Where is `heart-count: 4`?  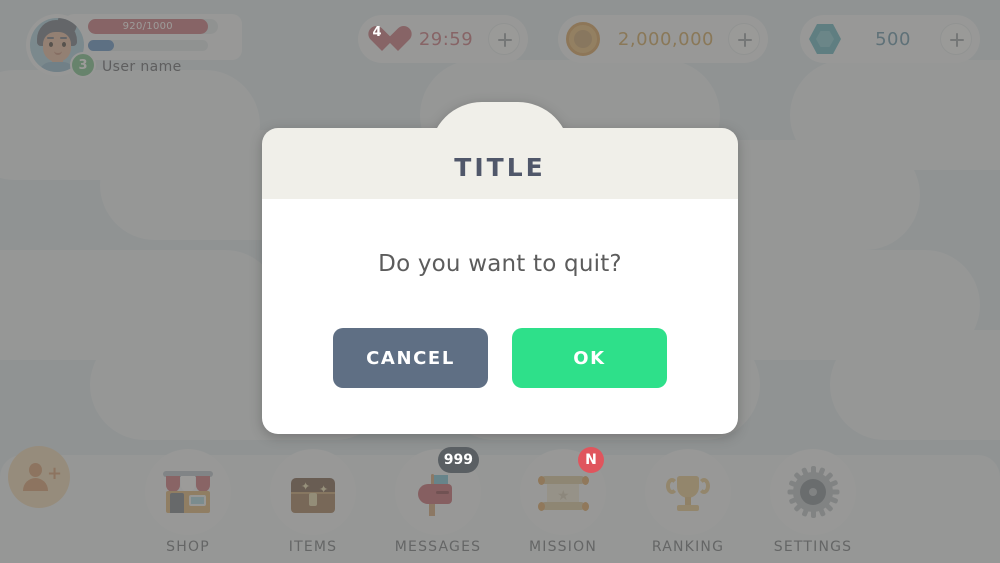 heart-count: 4 is located at coordinates (377, 32).